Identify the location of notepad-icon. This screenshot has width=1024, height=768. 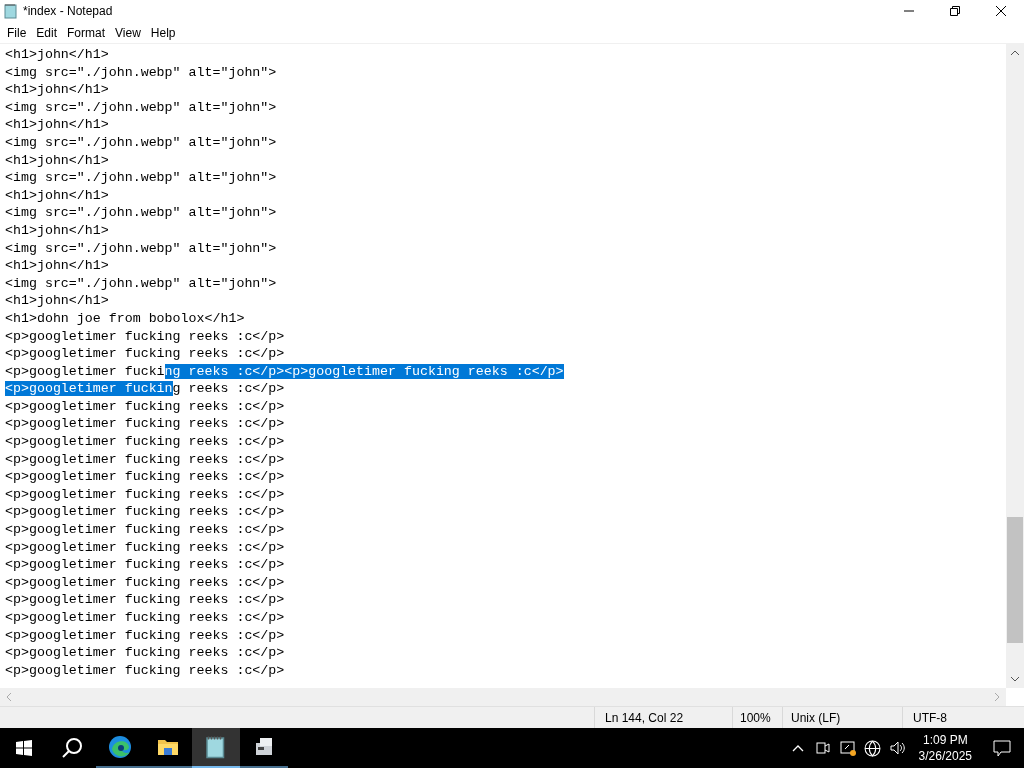
(11, 11).